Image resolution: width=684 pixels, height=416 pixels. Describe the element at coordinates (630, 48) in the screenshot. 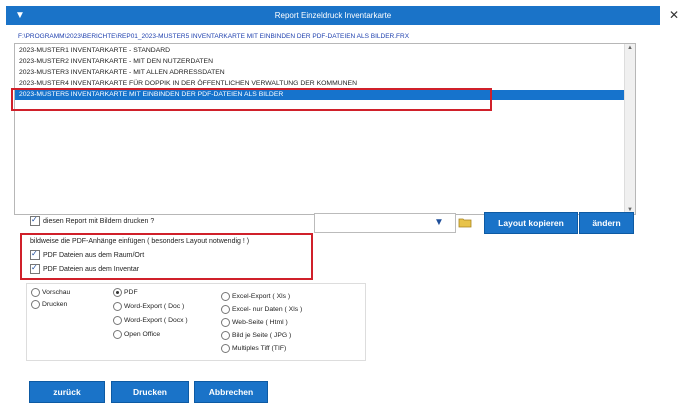

I see `scroll-up-icon: ▲` at that location.